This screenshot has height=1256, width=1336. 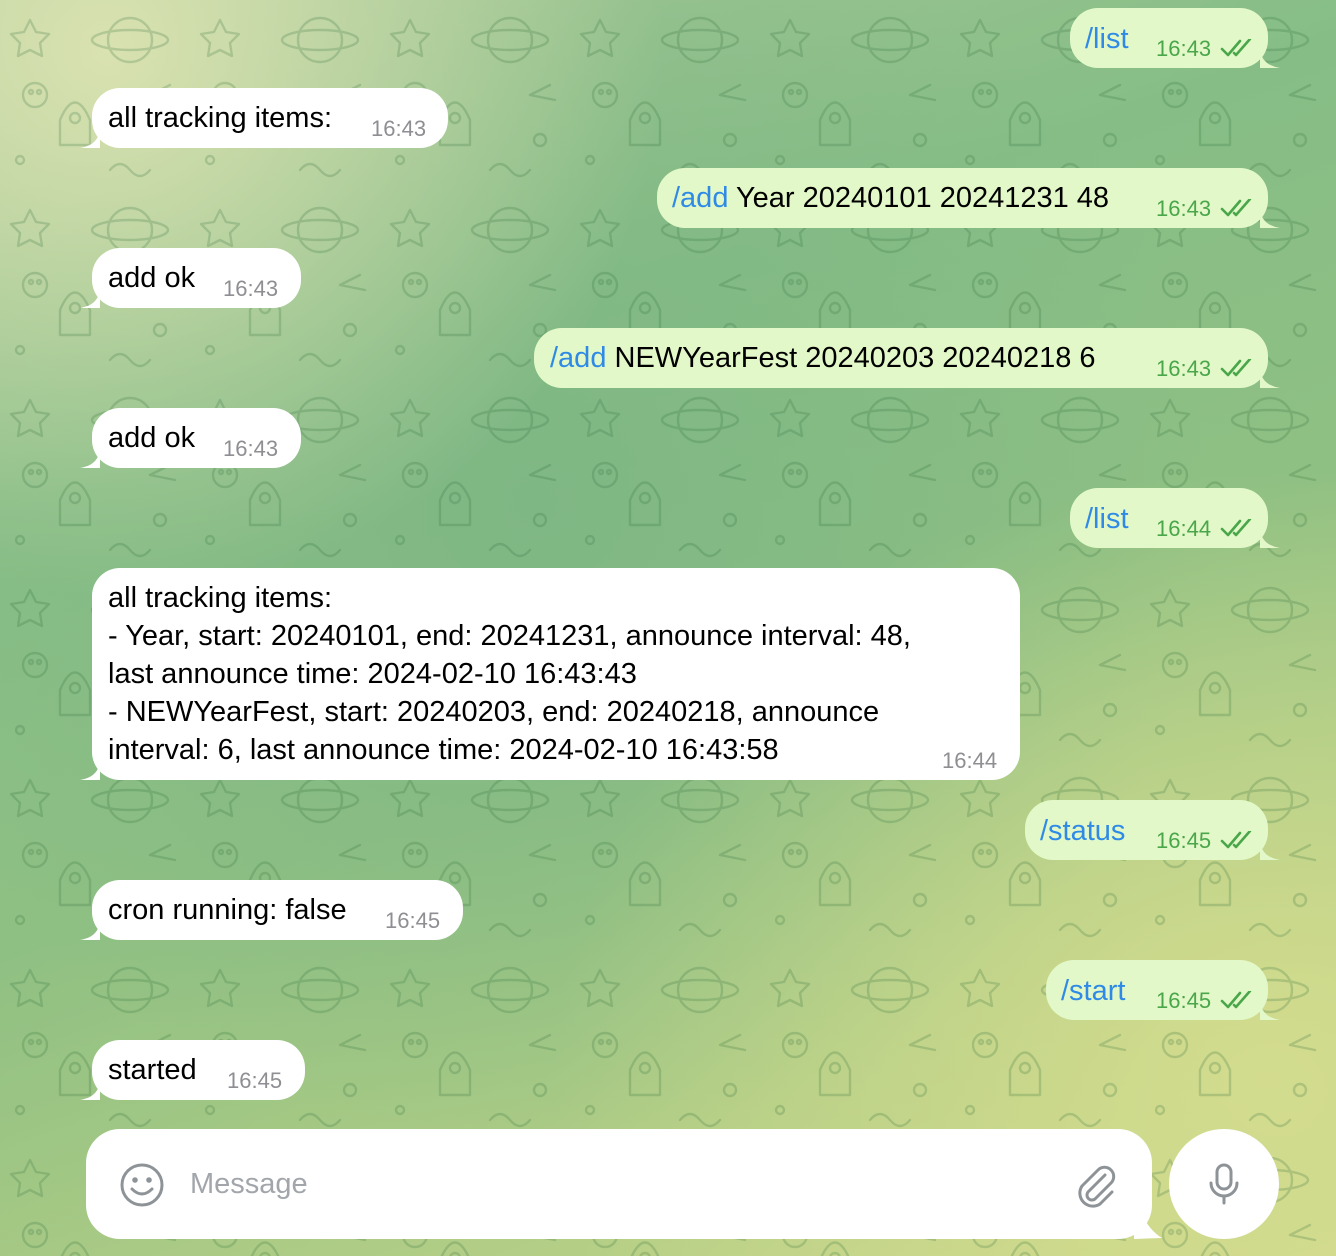 I want to click on voice-record-button, so click(x=1224, y=1184).